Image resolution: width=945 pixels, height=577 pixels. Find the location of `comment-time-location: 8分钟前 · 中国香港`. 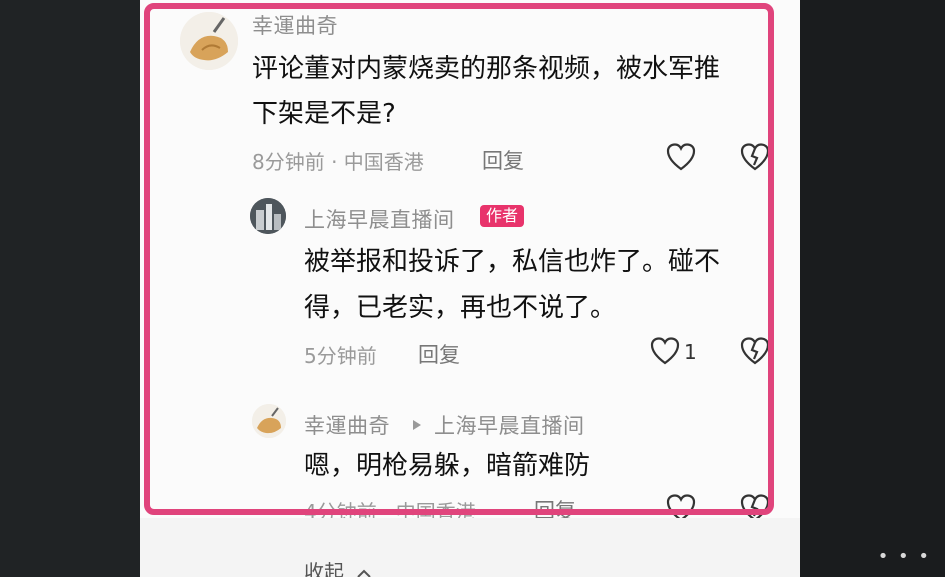

comment-time-location: 8分钟前 · 中国香港 is located at coordinates (338, 162).